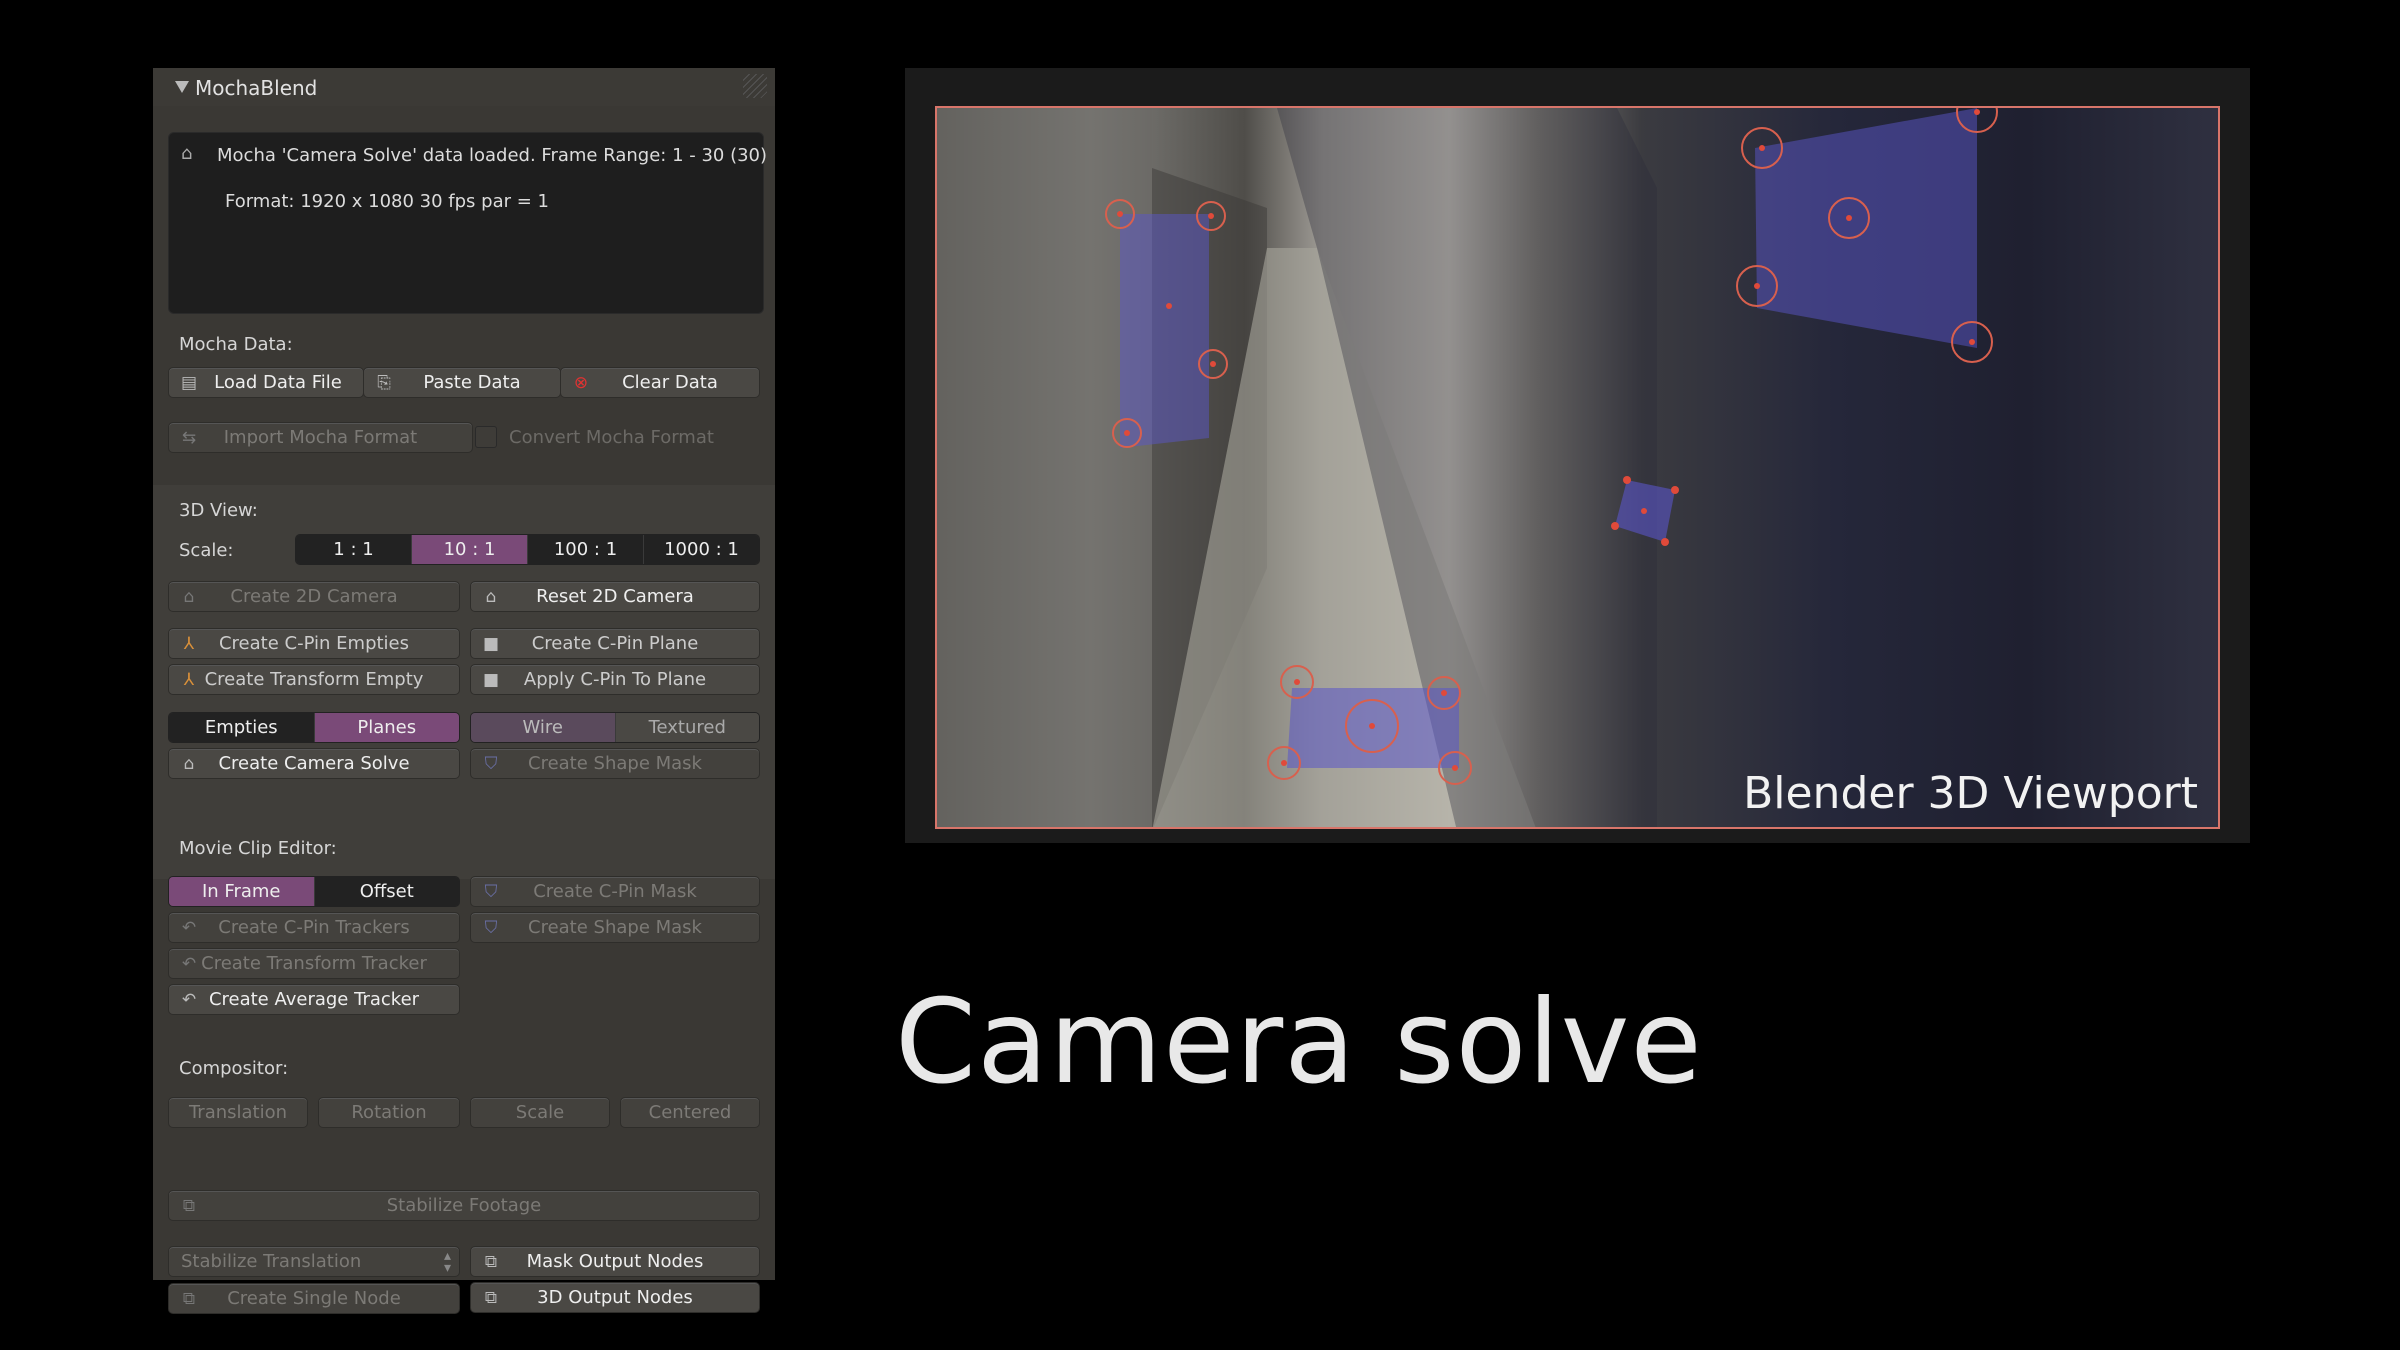 This screenshot has height=1350, width=2400. Describe the element at coordinates (314, 999) in the screenshot. I see `create-average-tracker-button: ↶ Create Average Tracker` at that location.